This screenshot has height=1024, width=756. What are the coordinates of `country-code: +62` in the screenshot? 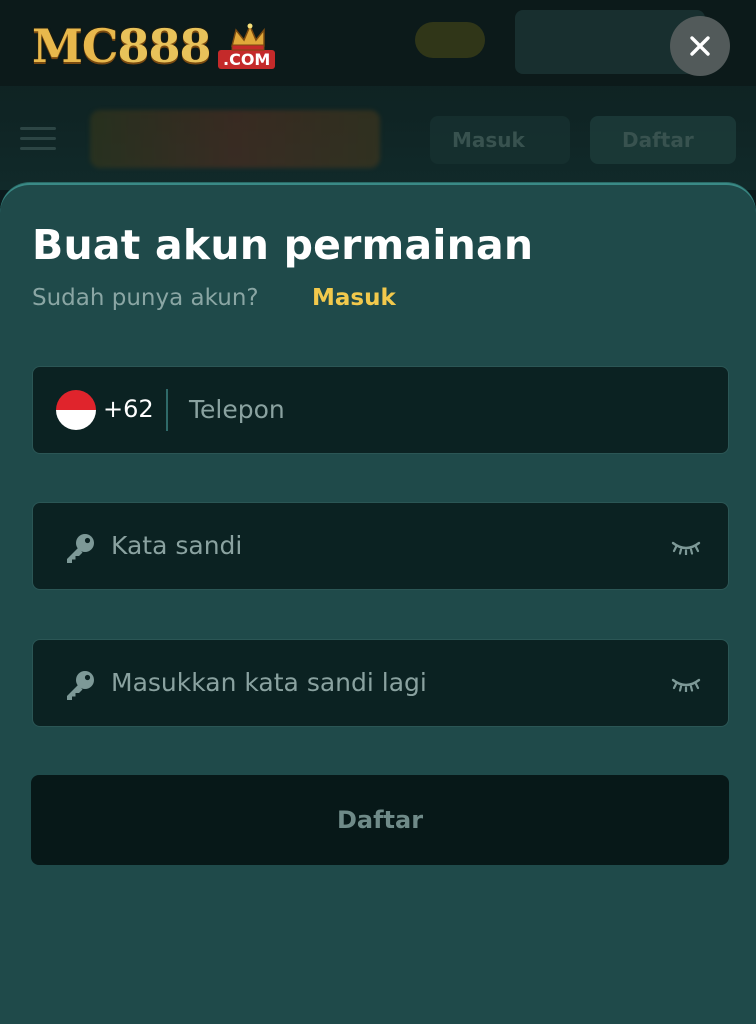 It's located at (128, 409).